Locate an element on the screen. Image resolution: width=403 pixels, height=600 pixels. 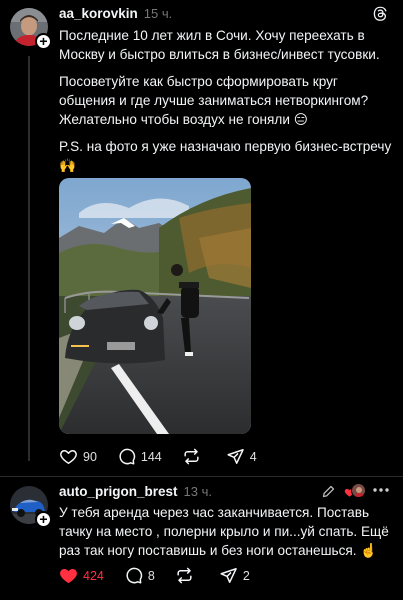
more-icon is located at coordinates (381, 490).